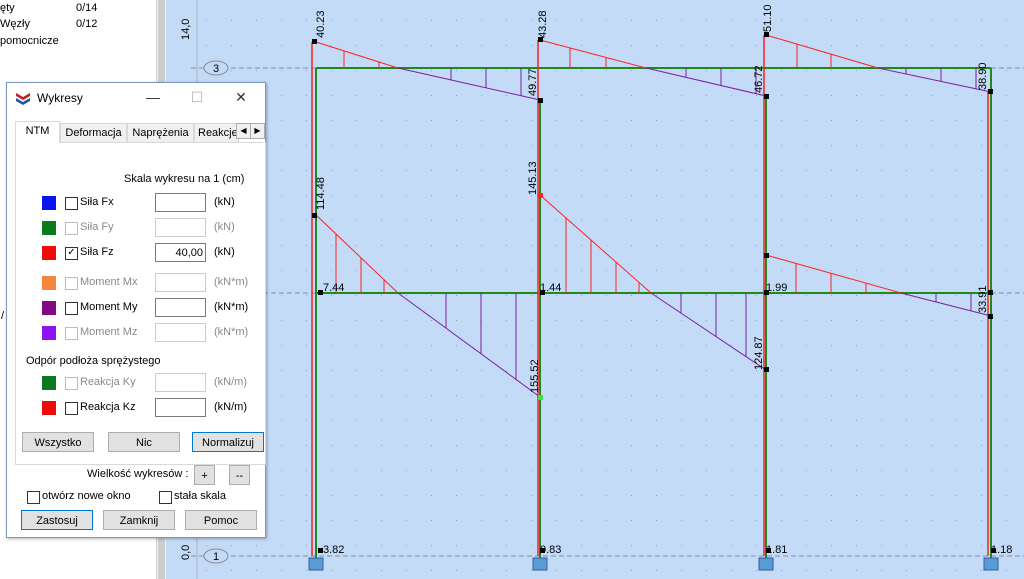 The width and height of the screenshot is (1024, 579). I want to click on size-decrease-button: --, so click(239, 475).